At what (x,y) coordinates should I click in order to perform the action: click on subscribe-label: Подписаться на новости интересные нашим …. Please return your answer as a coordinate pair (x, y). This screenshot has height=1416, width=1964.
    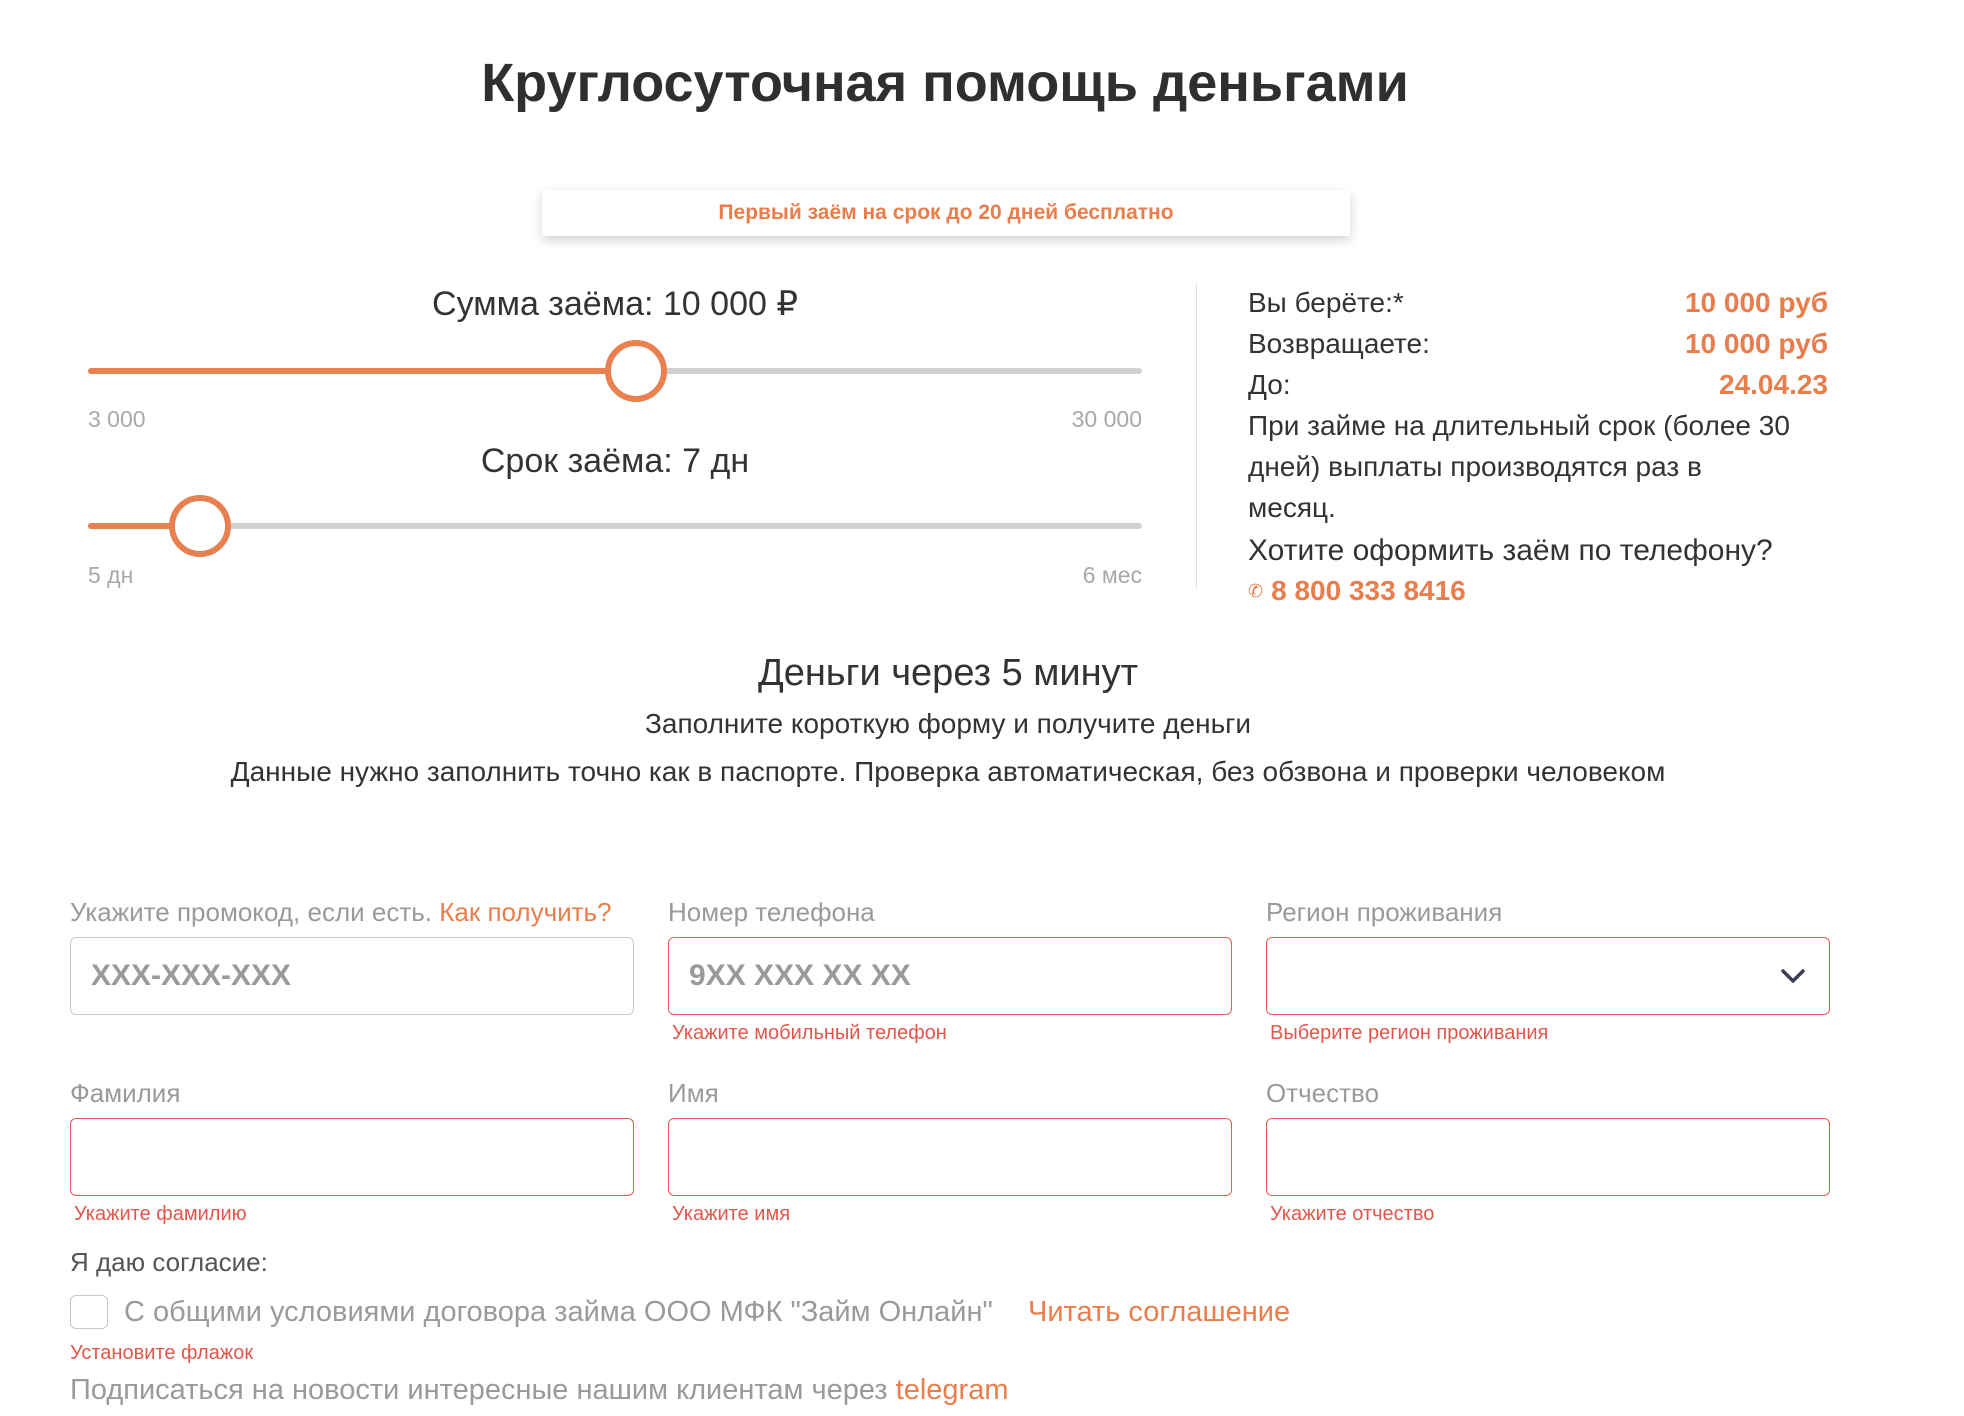
    Looking at the image, I should click on (479, 1390).